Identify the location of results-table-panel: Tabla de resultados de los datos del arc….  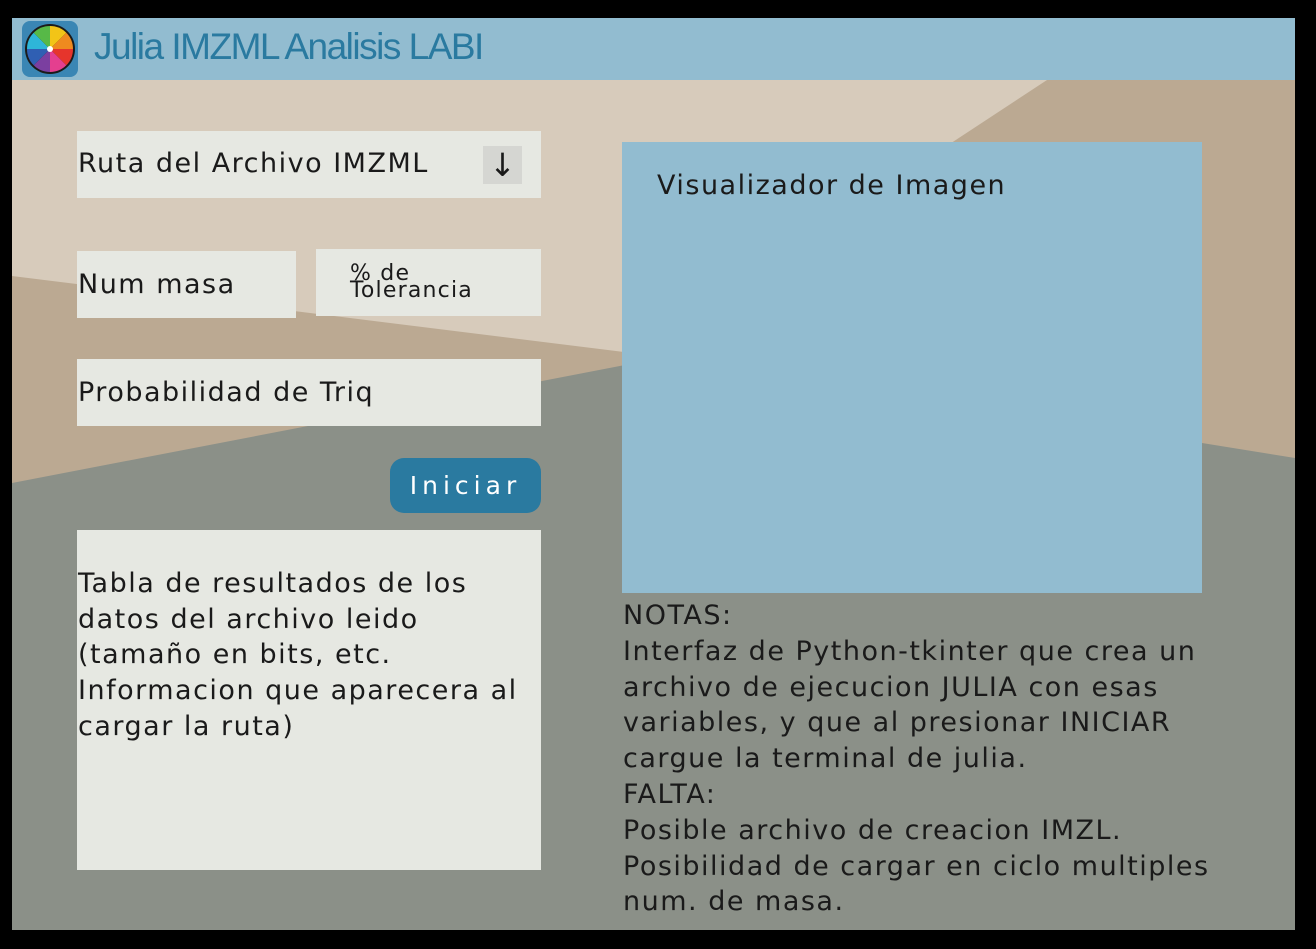
(309, 700).